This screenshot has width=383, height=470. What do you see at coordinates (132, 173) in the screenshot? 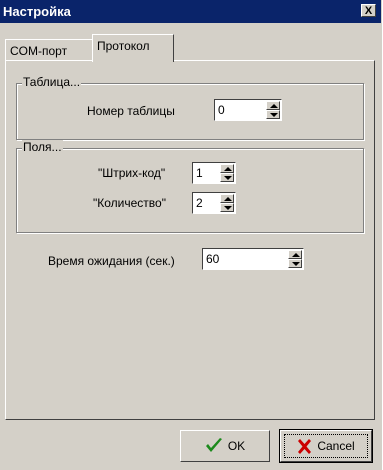
I see `barcode-label: "Штрих-код"` at bounding box center [132, 173].